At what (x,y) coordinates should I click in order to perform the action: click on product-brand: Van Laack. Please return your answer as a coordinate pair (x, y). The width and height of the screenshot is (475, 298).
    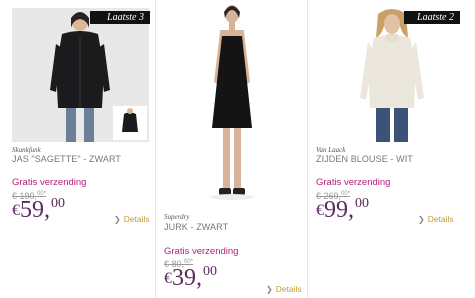
    Looking at the image, I should click on (331, 150).